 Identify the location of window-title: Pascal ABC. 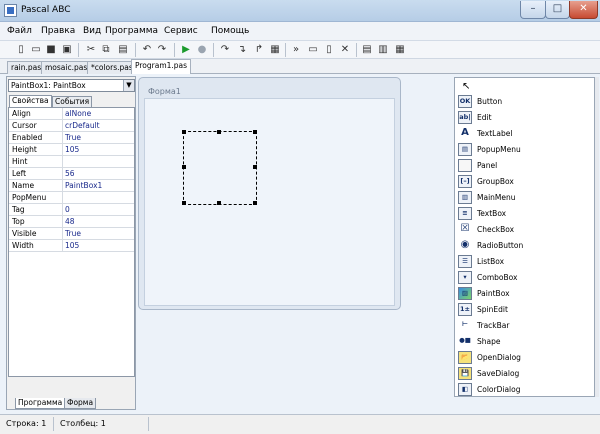
(46, 10).